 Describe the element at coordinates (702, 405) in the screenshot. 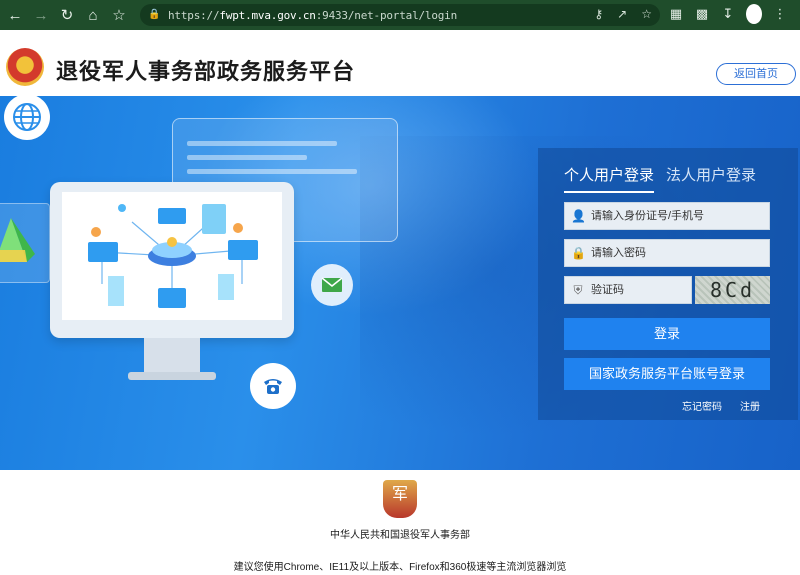

I see `forgot-password-link: 忘记密码` at that location.